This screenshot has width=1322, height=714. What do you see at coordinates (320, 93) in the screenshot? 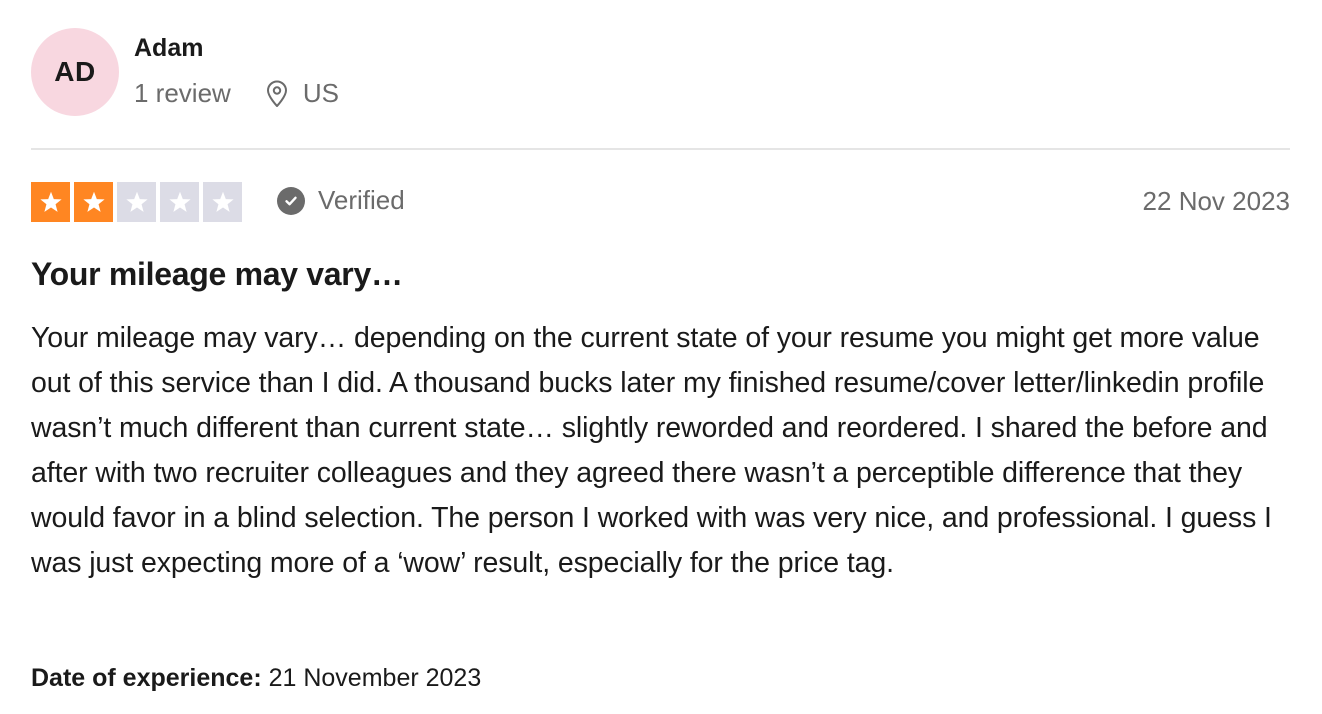
I see `country: US` at bounding box center [320, 93].